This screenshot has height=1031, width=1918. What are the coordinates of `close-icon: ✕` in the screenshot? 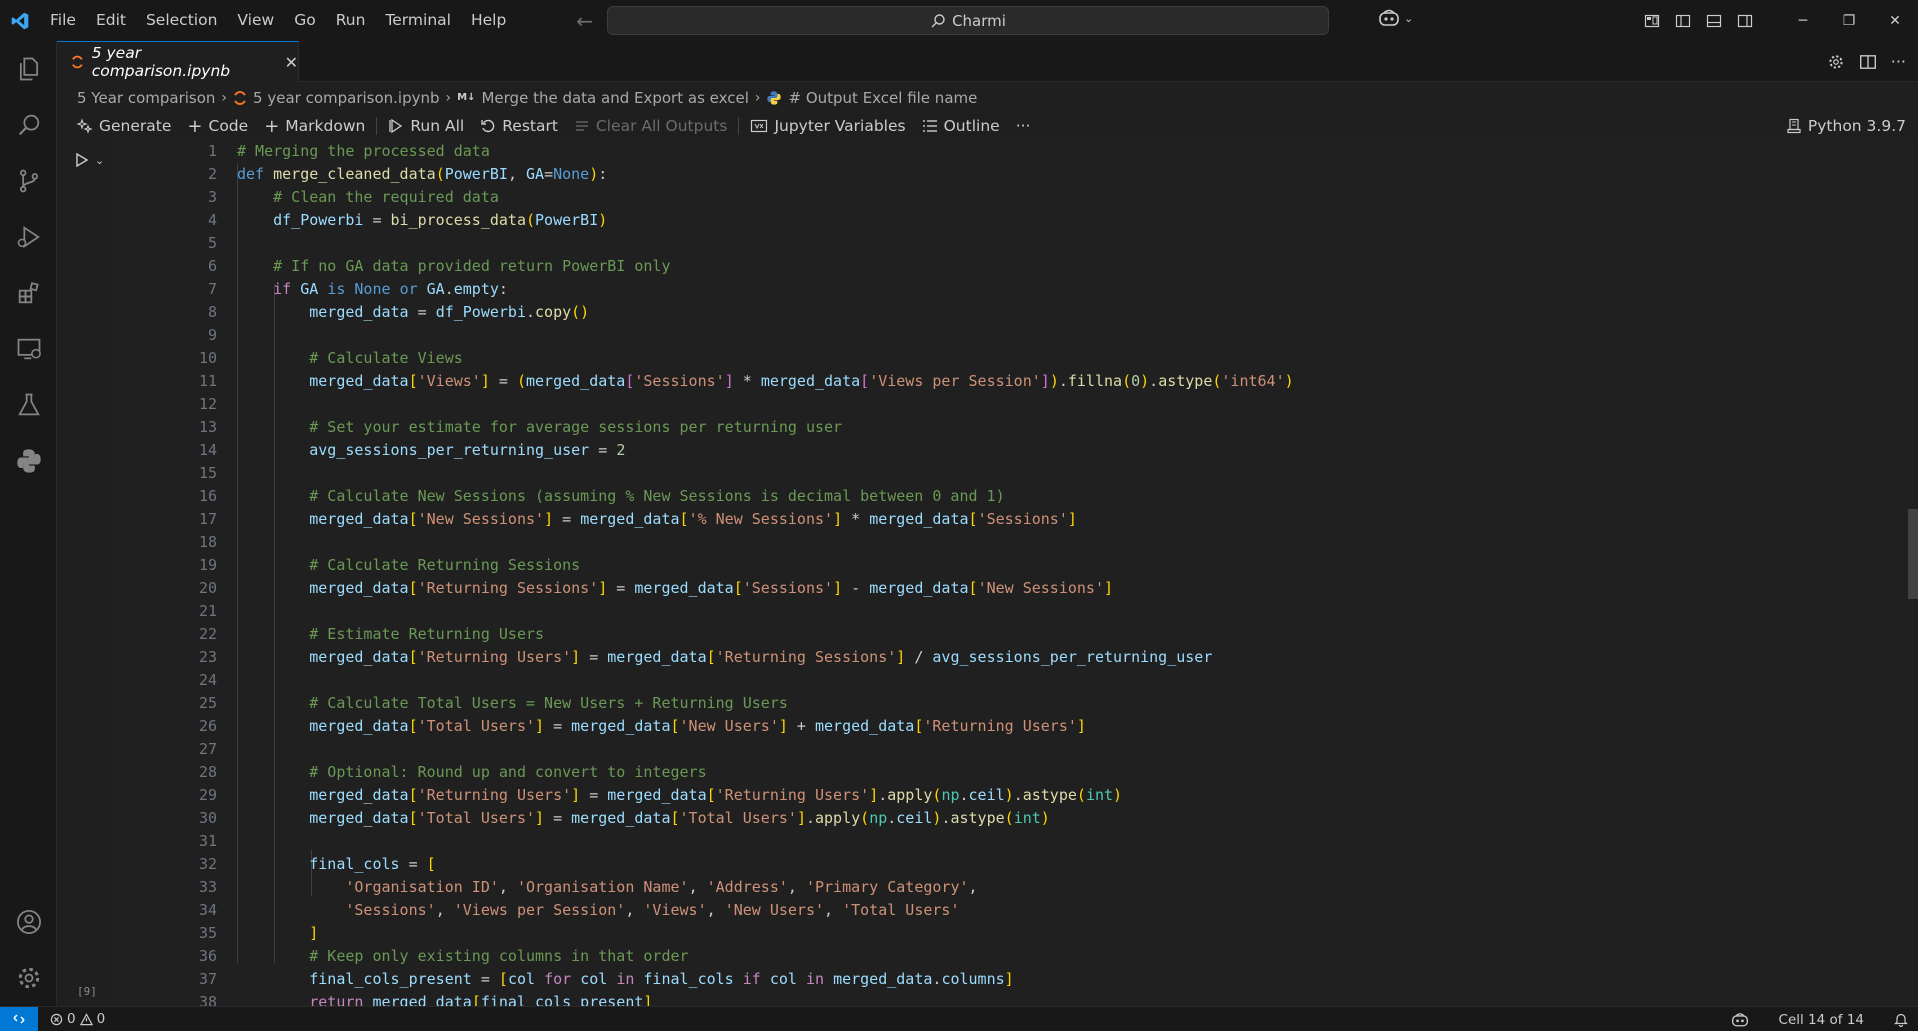 It's located at (291, 62).